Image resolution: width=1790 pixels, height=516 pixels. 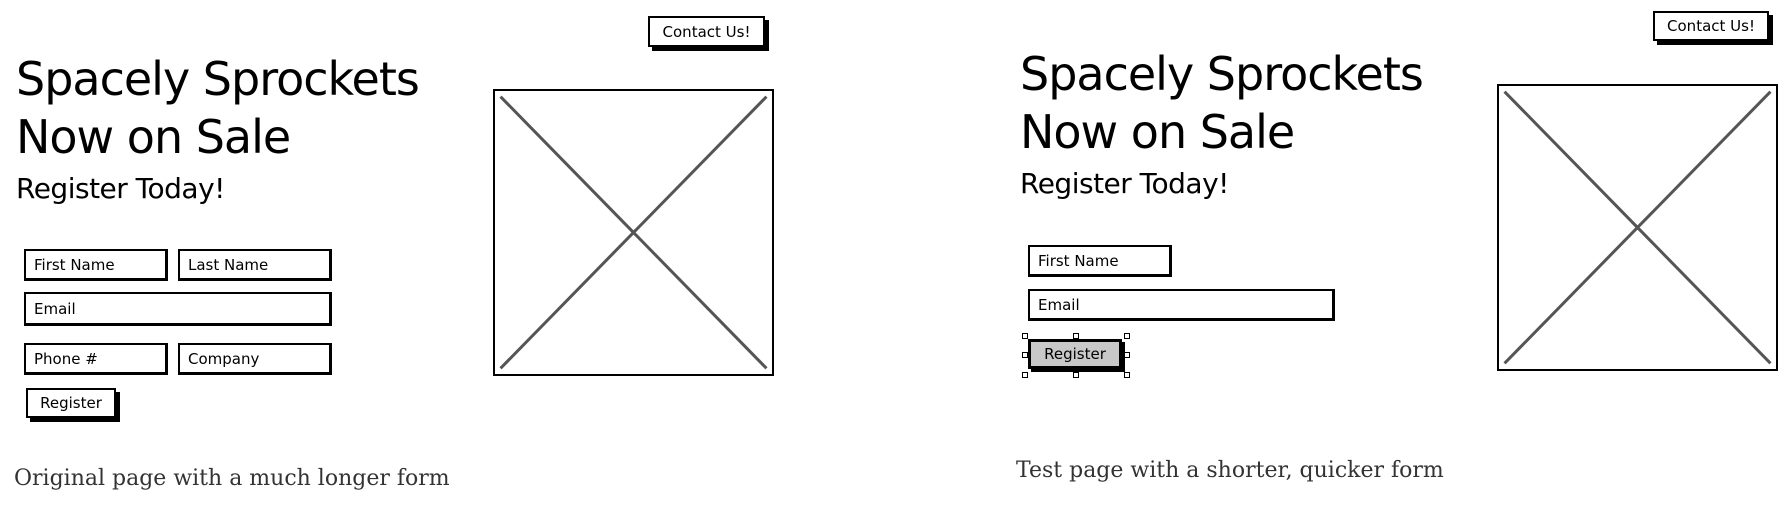 I want to click on resize-handle-top-right, so click(x=1127, y=336).